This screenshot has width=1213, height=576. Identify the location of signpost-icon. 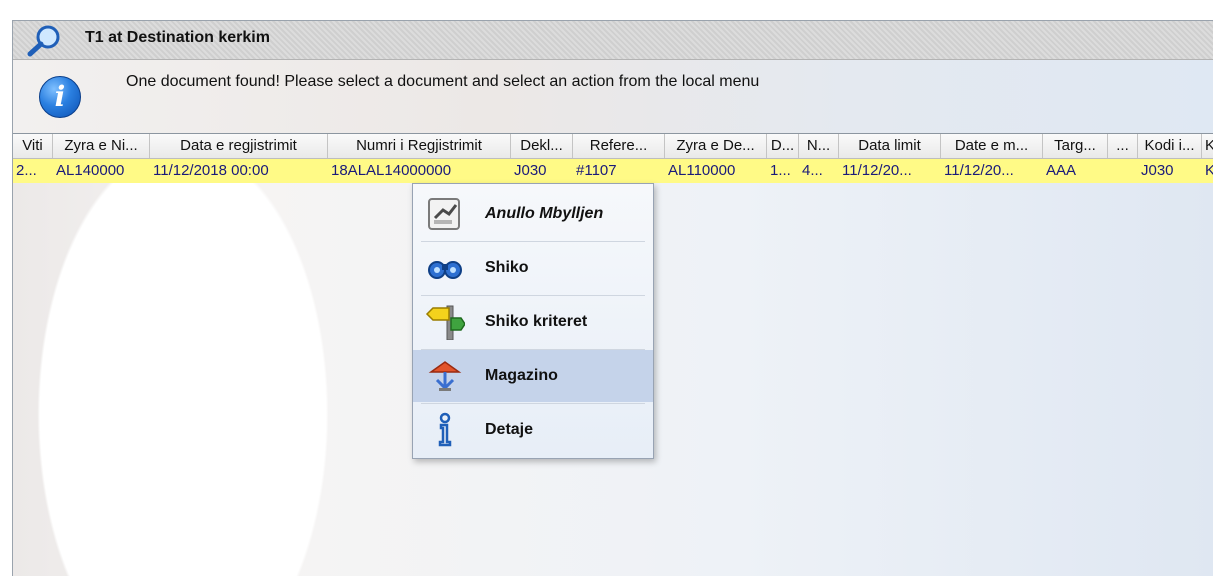
(445, 322).